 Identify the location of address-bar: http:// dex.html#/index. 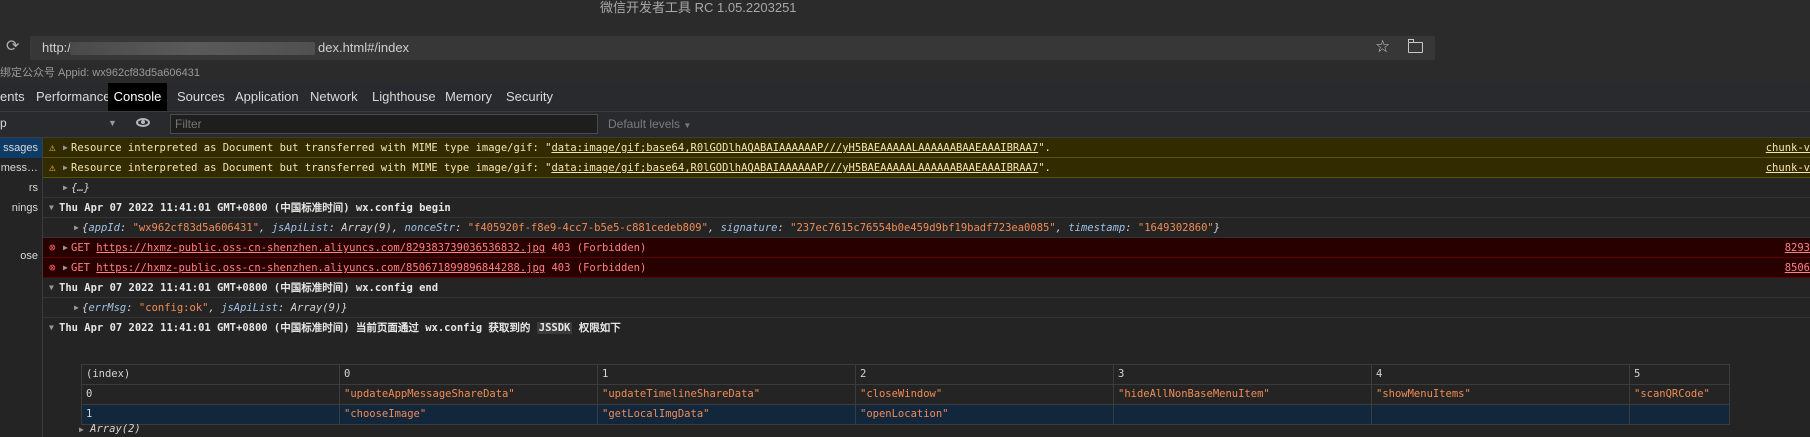
(732, 48).